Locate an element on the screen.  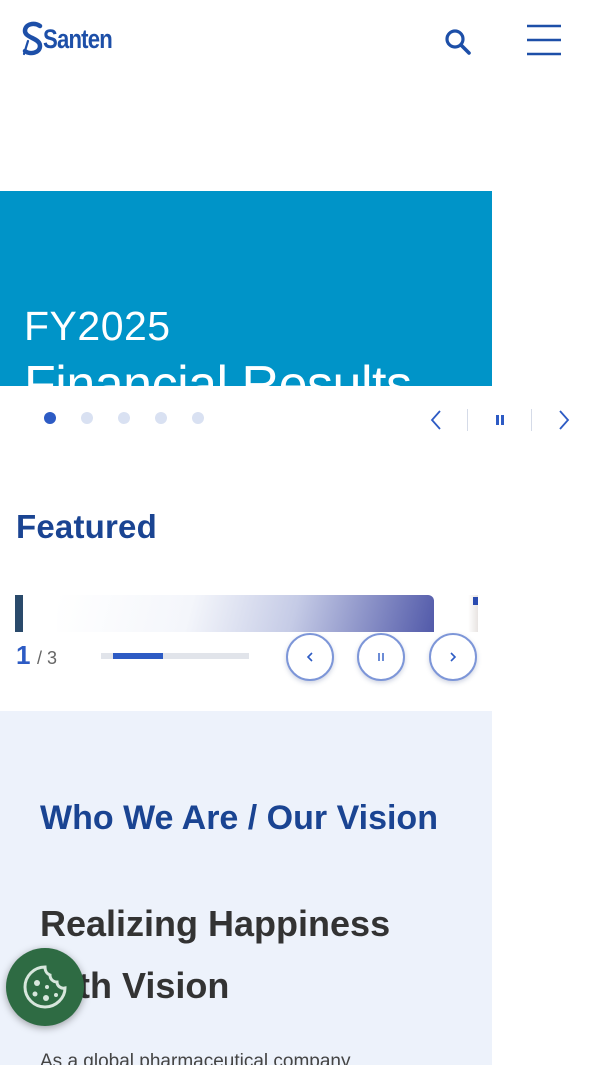
cookie-icon is located at coordinates (45, 987).